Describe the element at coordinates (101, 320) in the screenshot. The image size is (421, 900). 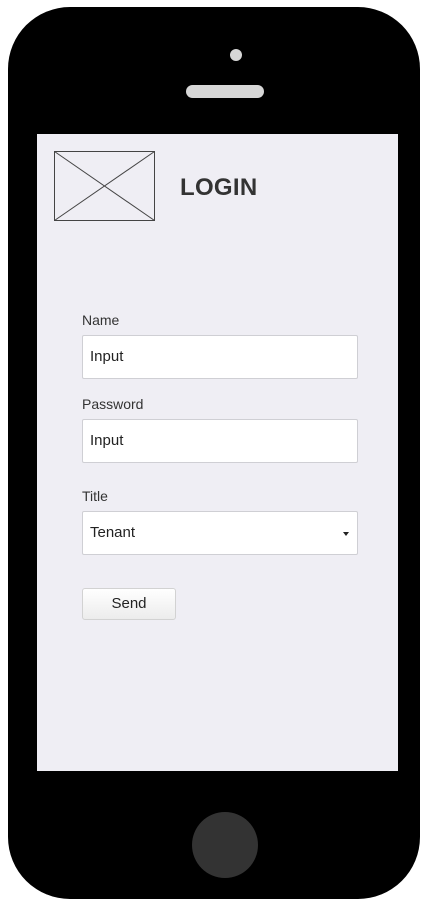
I see `name-label: Name` at that location.